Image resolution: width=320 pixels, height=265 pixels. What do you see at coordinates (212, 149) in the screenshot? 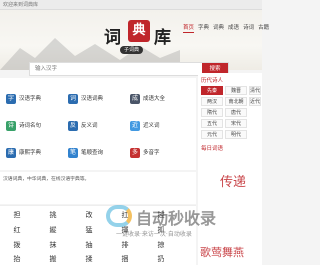
I see `daily-word-heading: 每日词语` at bounding box center [212, 149].